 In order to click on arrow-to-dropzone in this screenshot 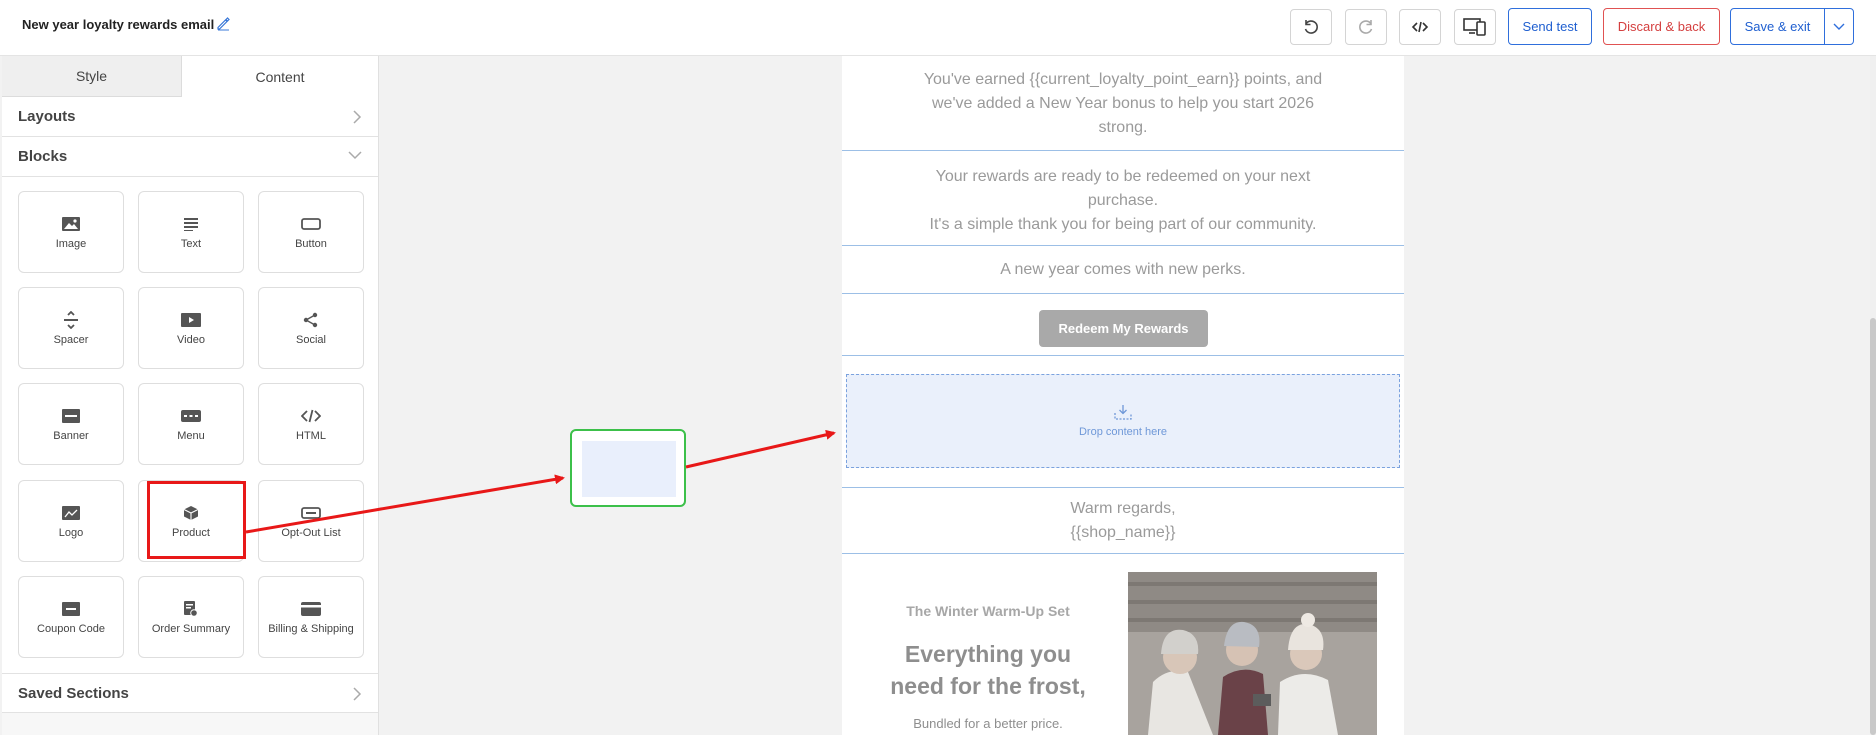, I will do `click(760, 449)`.